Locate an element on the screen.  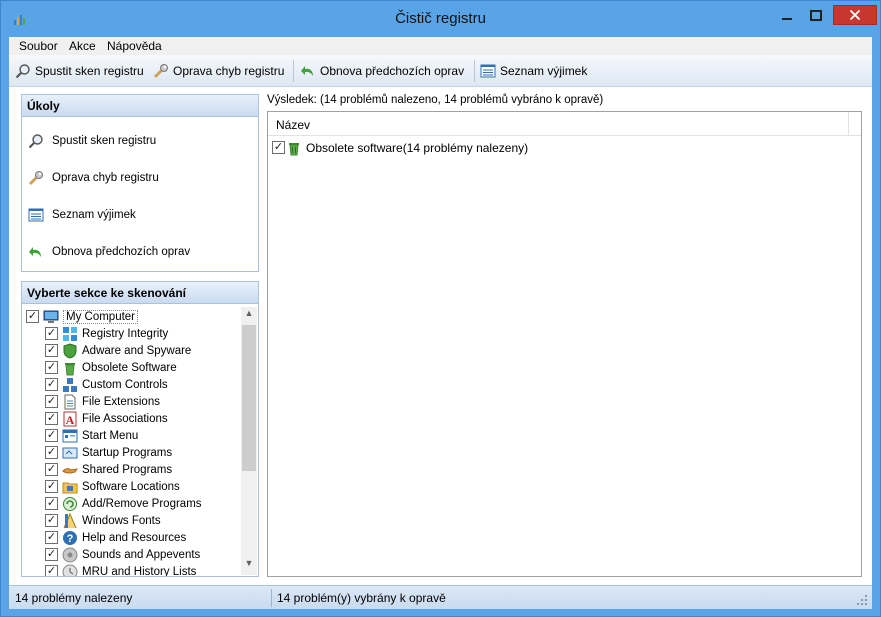
restore-repairs-button: Obnova předchozích oprav is located at coordinates (382, 71).